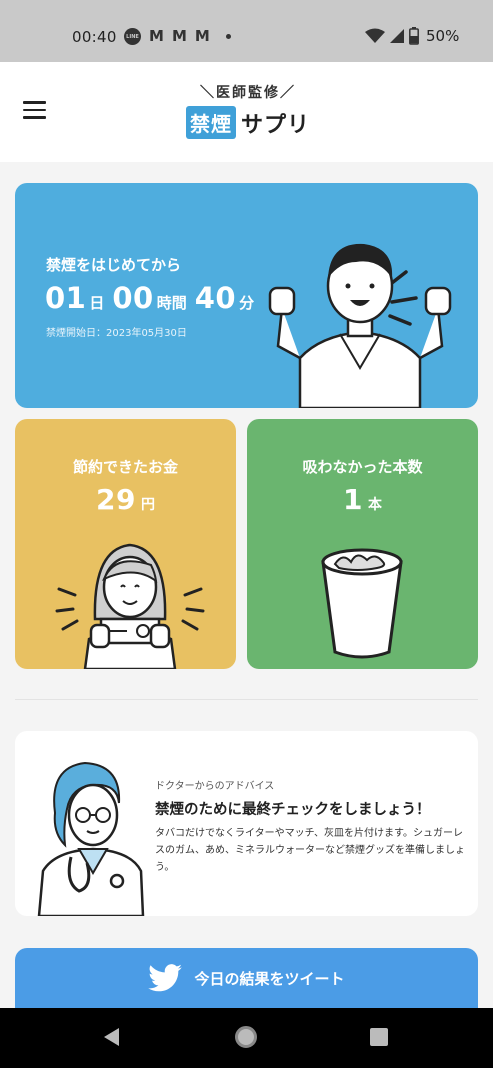 The width and height of the screenshot is (493, 1068). I want to click on yen-unit: 円, so click(148, 505).